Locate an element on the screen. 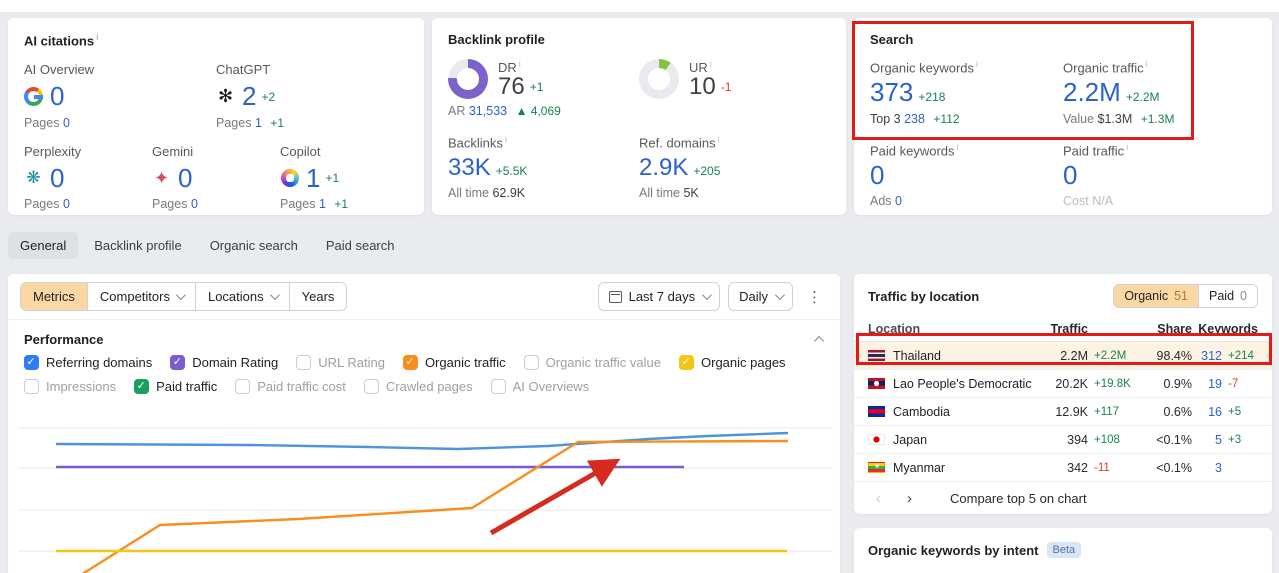 This screenshot has width=1279, height=573. backlinks-delta: +5.5K is located at coordinates (511, 170).